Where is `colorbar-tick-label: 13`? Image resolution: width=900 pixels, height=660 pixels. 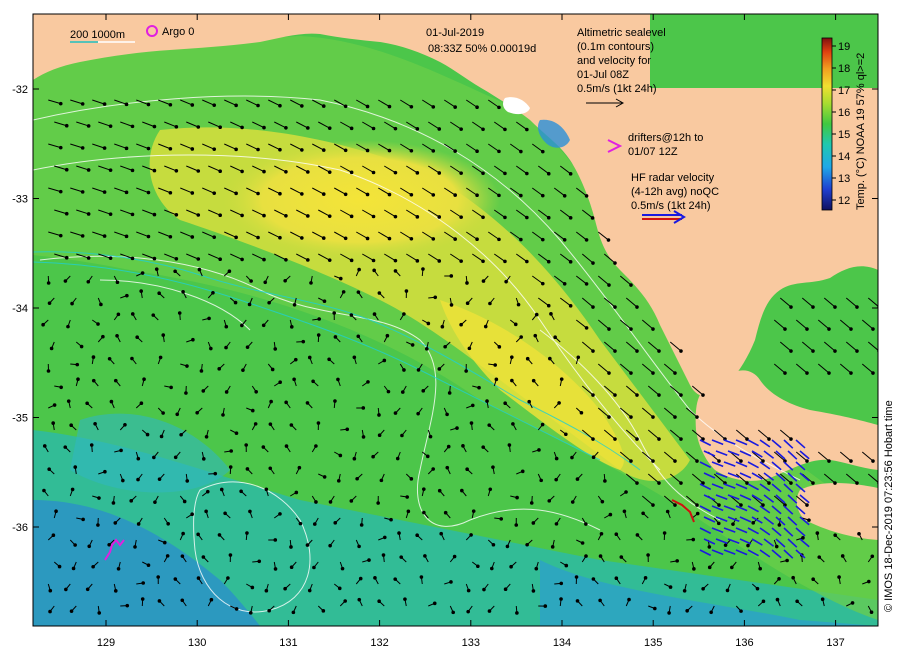
colorbar-tick-label: 13 is located at coordinates (844, 179).